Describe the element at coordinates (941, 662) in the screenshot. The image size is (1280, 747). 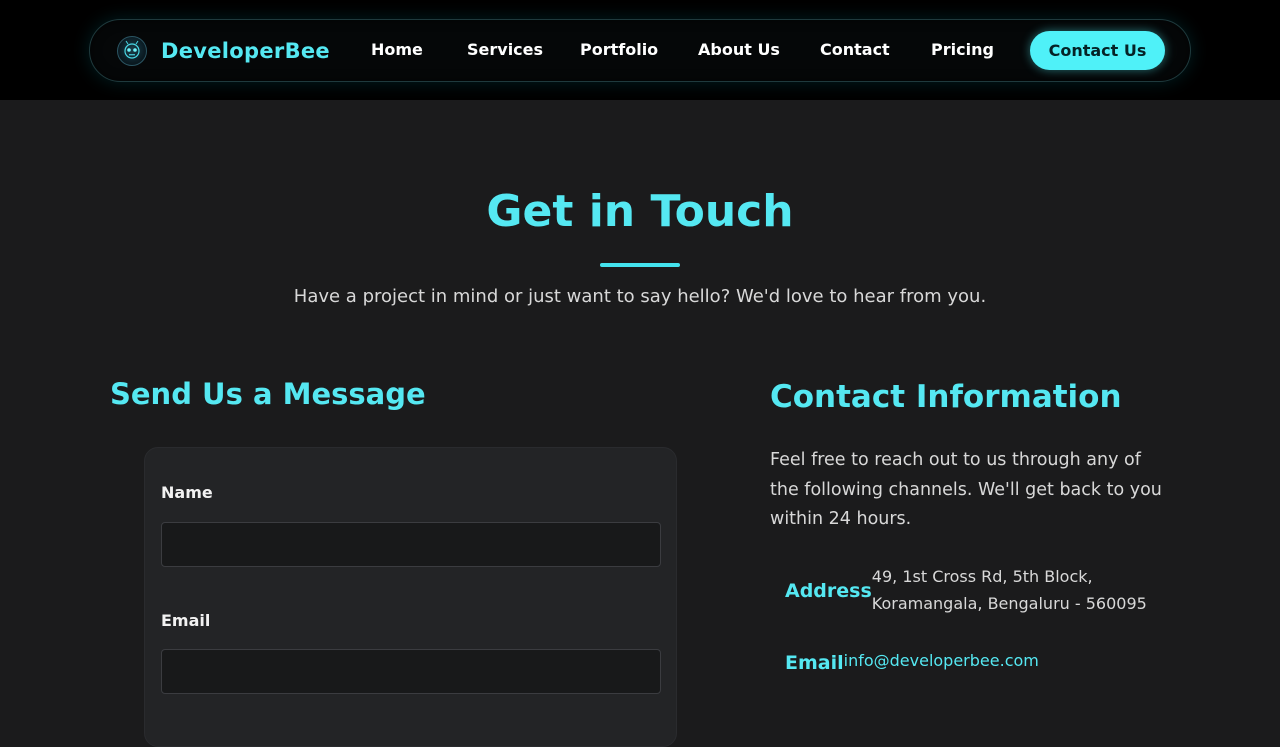
I see `email-link: info@developerbee.com` at that location.